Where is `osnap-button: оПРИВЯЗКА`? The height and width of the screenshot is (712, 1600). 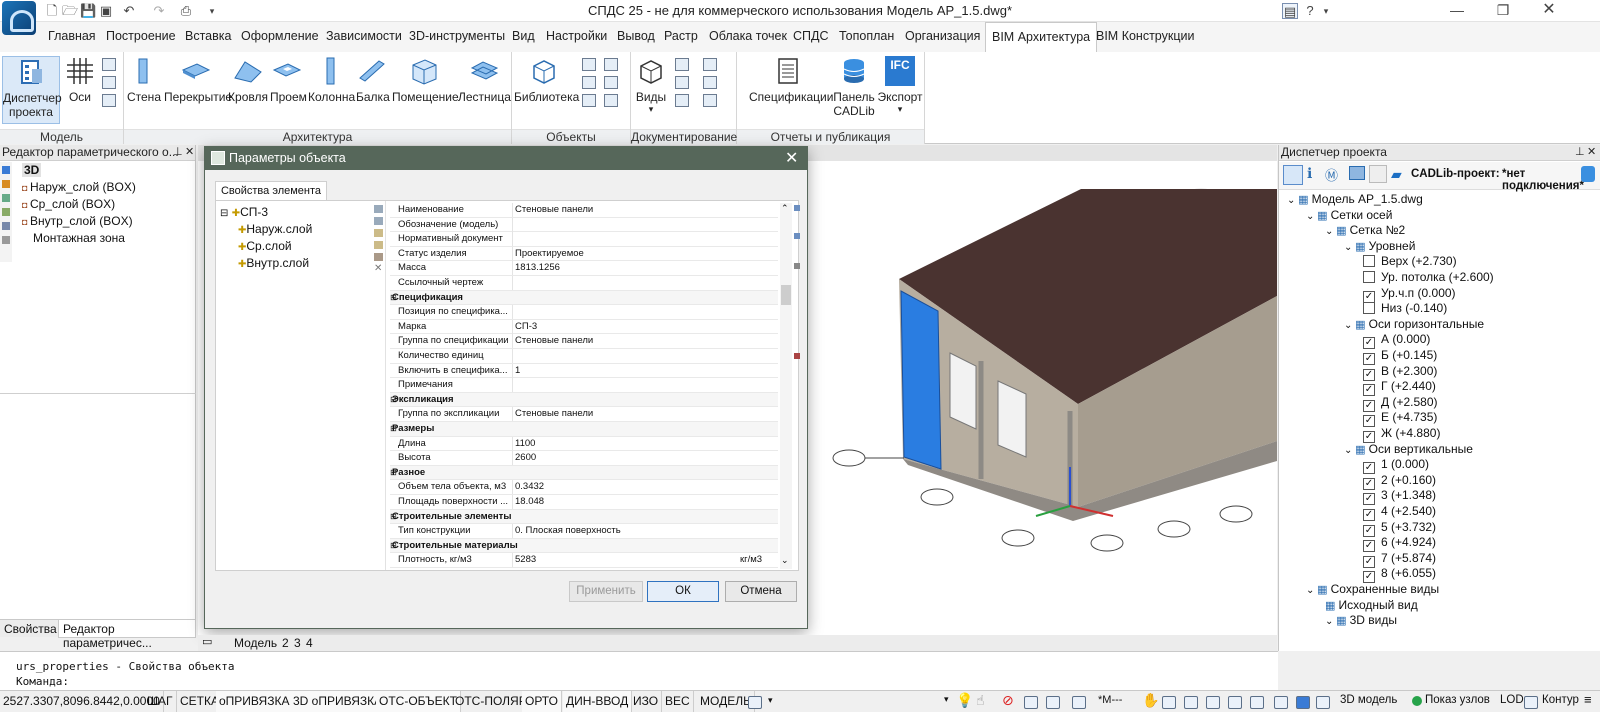 osnap-button: оПРИВЯЗКА is located at coordinates (255, 701).